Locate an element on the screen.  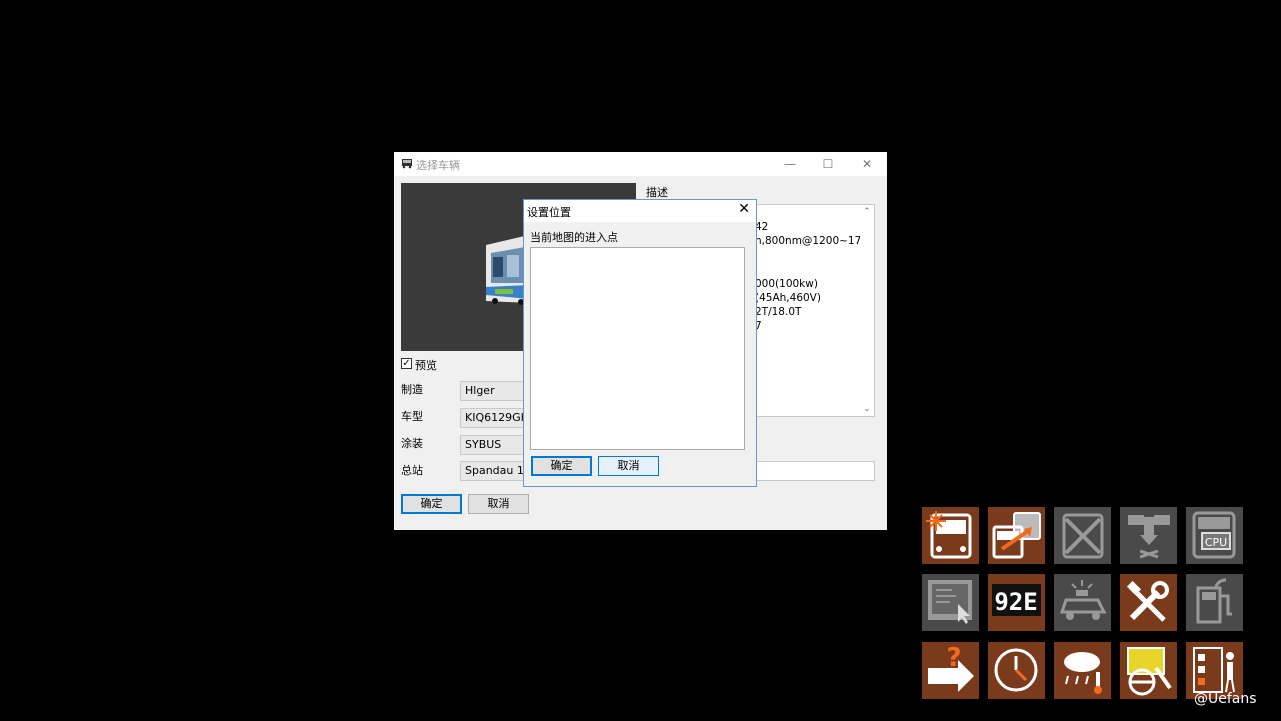
title-bar: 选择车辆 — ☐ ✕ is located at coordinates (640, 164).